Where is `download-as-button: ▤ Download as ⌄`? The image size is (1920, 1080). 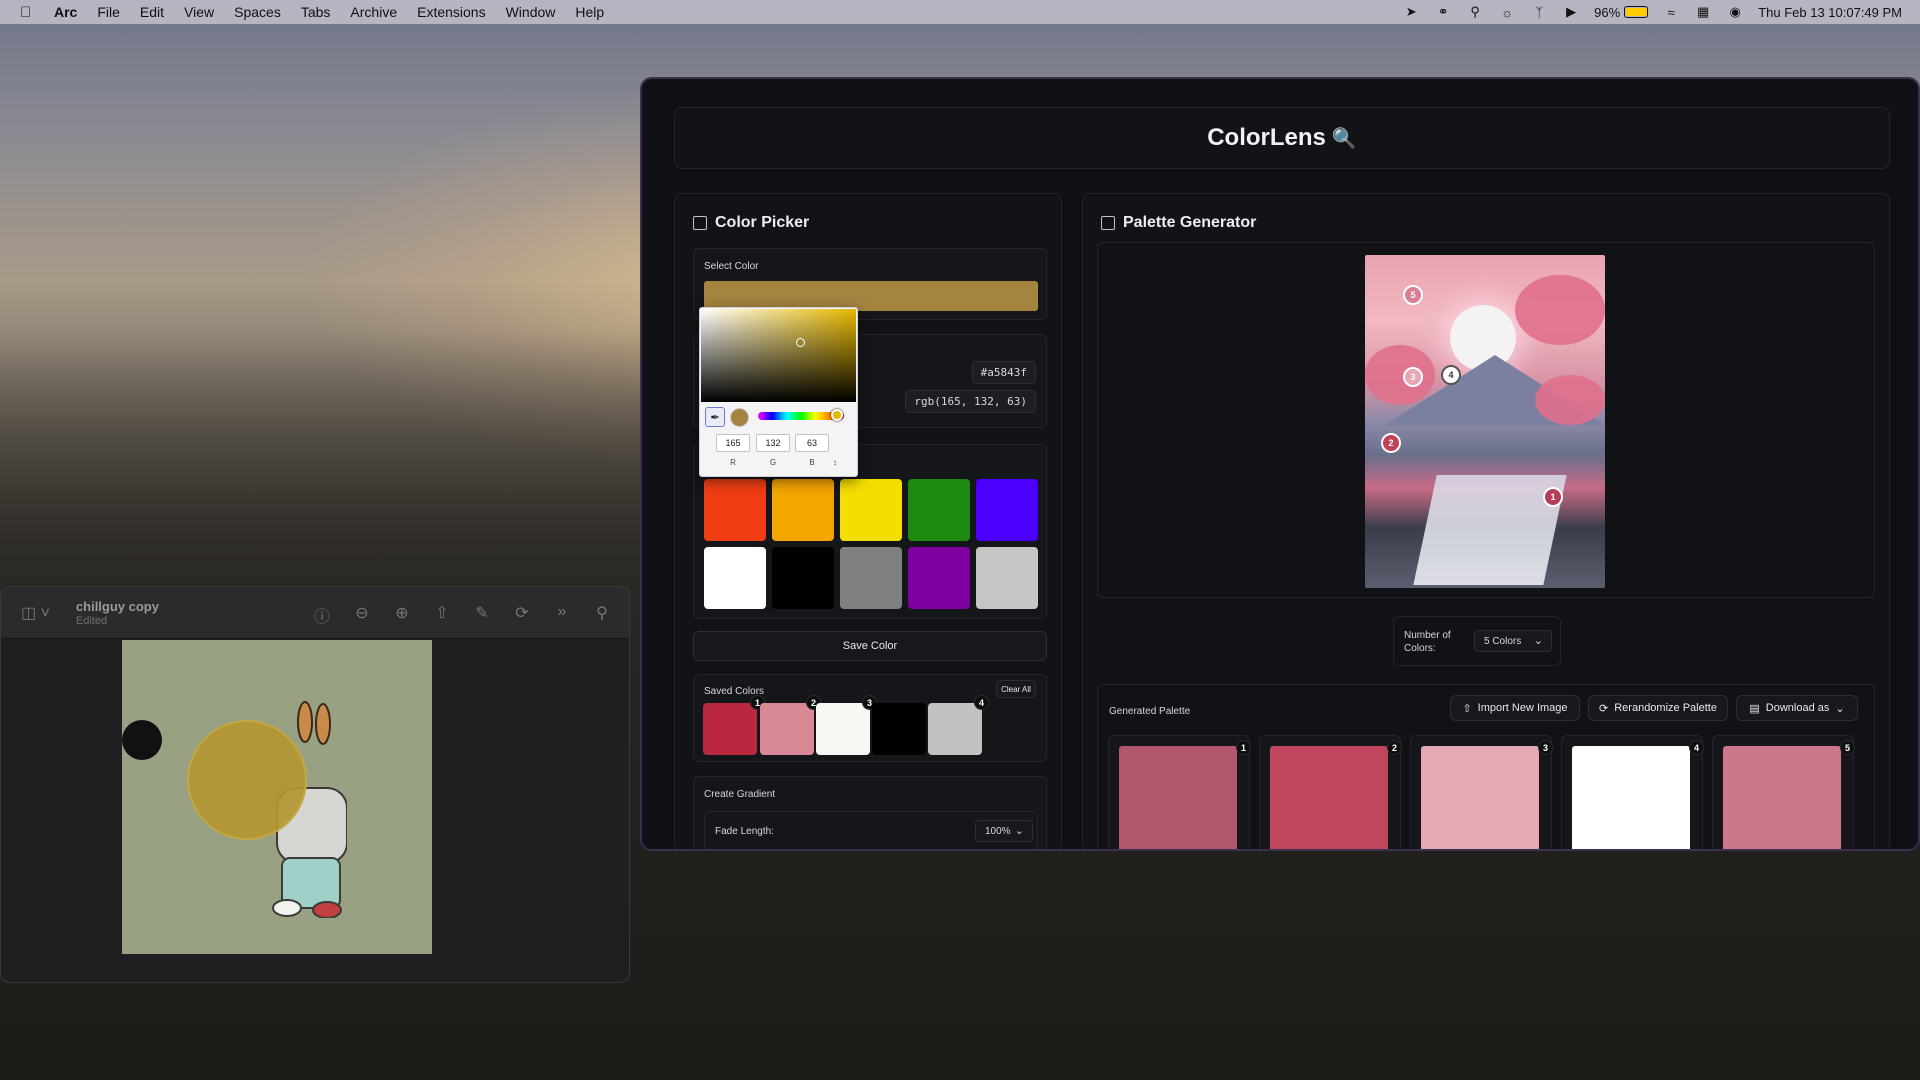
download-as-button: ▤ Download as ⌄ is located at coordinates (1797, 708).